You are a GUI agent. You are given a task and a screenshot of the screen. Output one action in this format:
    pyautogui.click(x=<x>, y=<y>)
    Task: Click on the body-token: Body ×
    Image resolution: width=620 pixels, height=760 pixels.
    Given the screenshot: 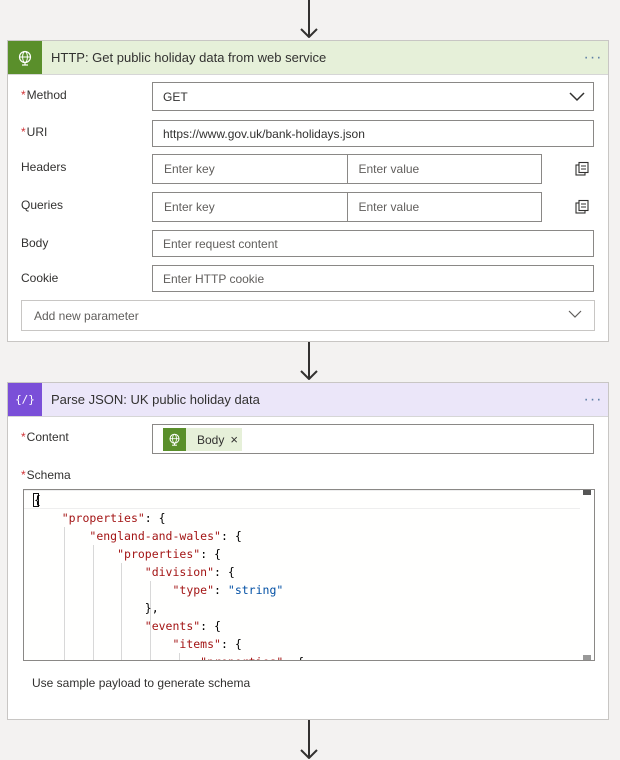 What is the action you would take?
    pyautogui.click(x=202, y=439)
    